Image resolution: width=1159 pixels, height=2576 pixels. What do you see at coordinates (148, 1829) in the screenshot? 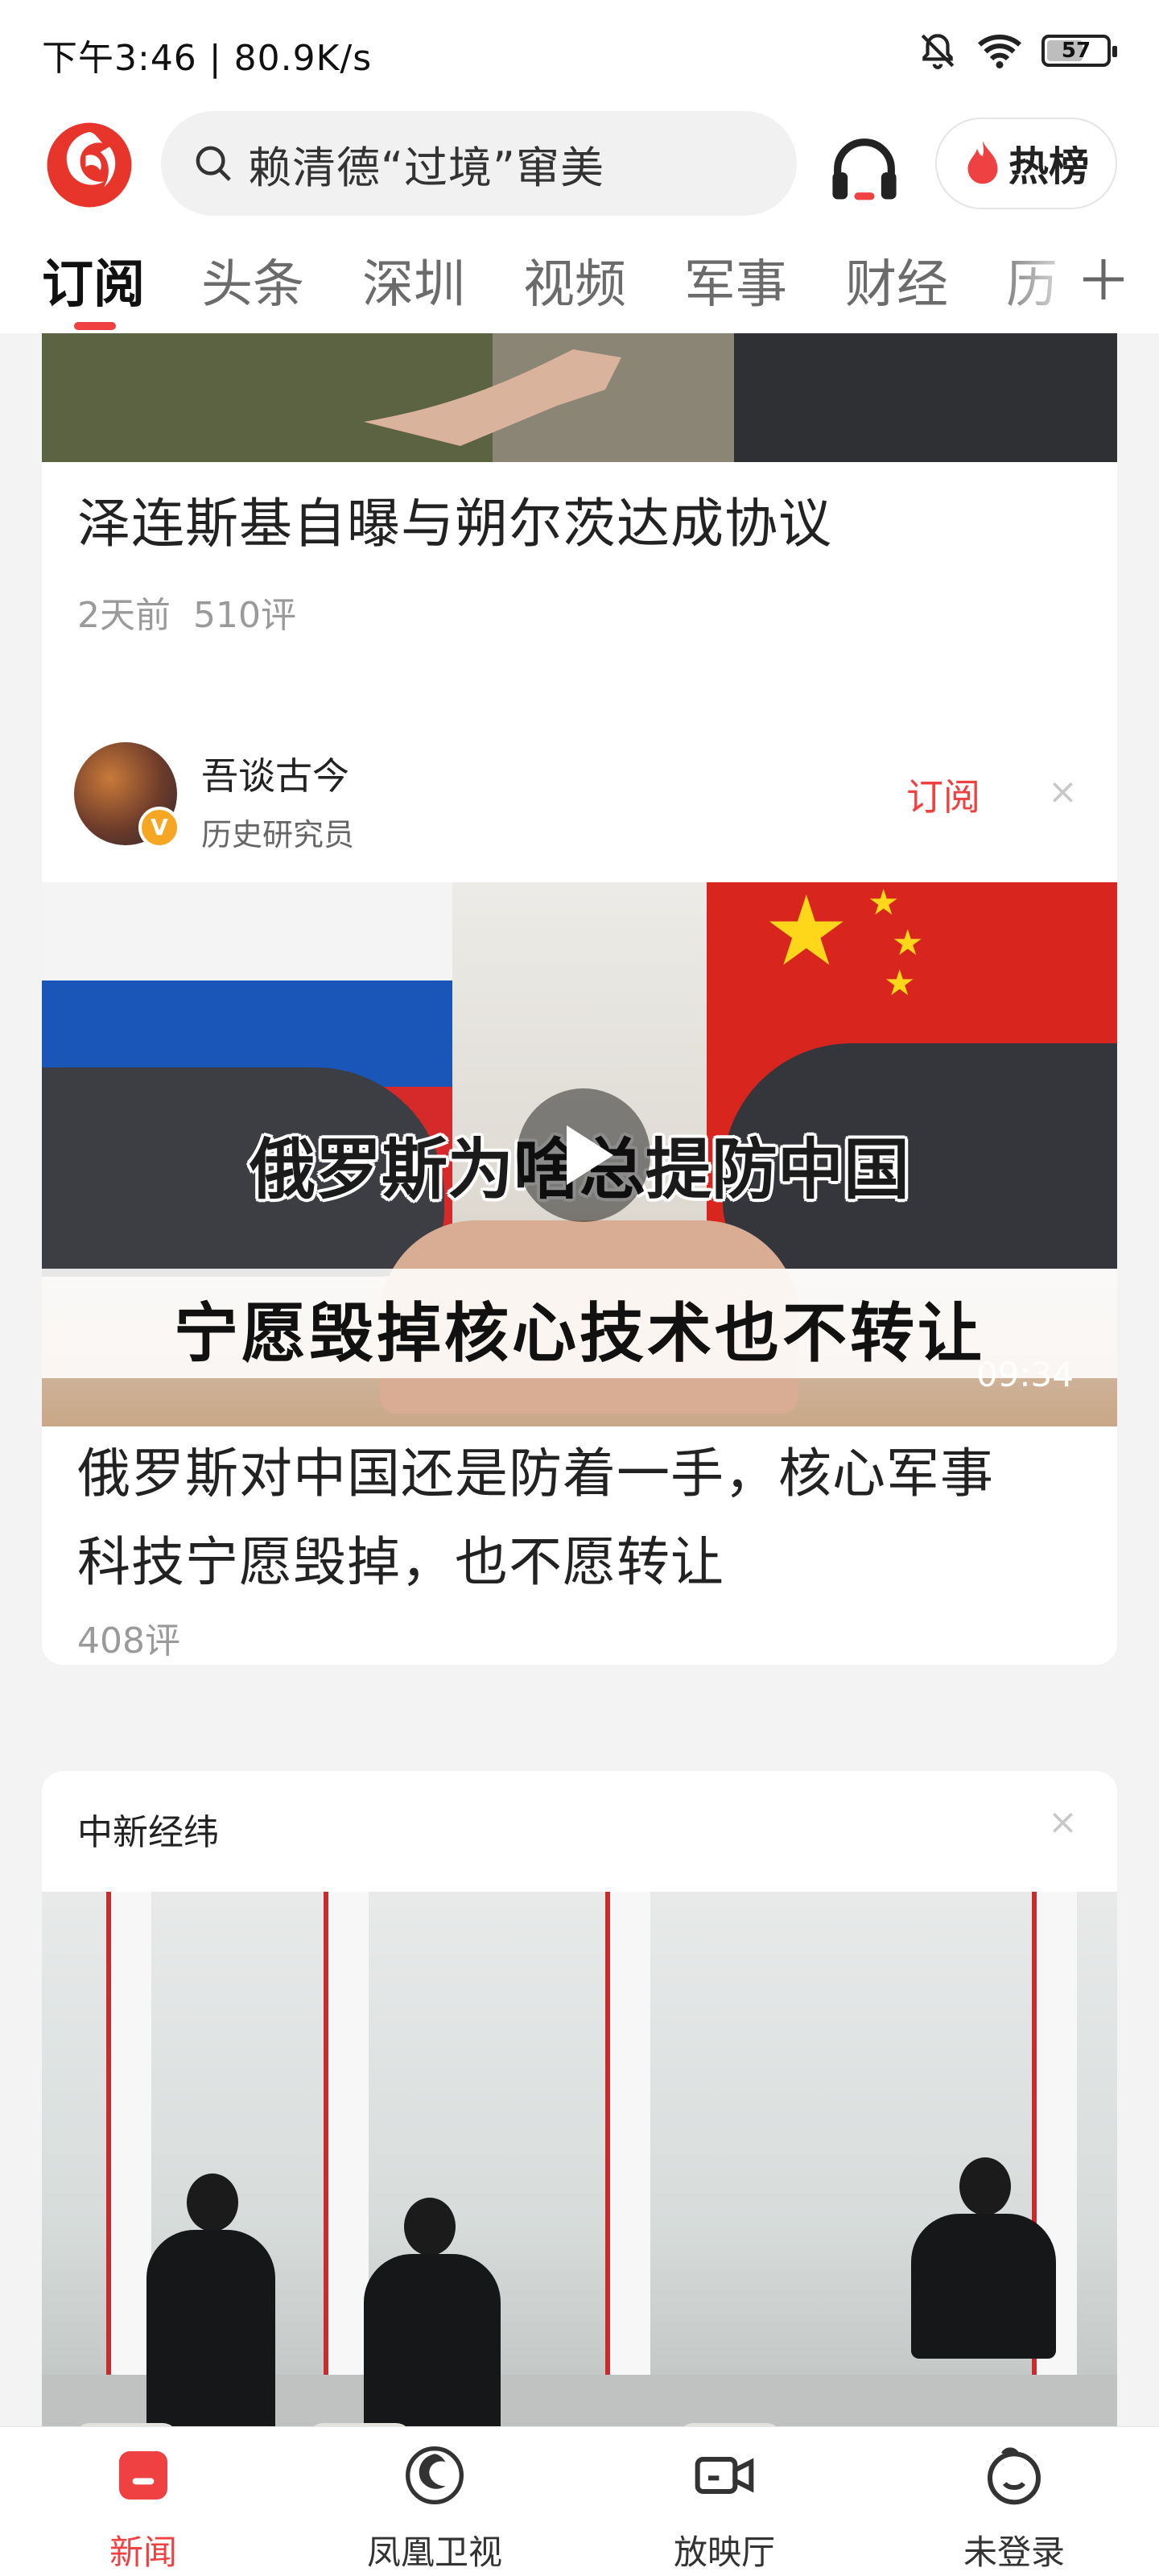
I see `source-name: 中新经纬` at bounding box center [148, 1829].